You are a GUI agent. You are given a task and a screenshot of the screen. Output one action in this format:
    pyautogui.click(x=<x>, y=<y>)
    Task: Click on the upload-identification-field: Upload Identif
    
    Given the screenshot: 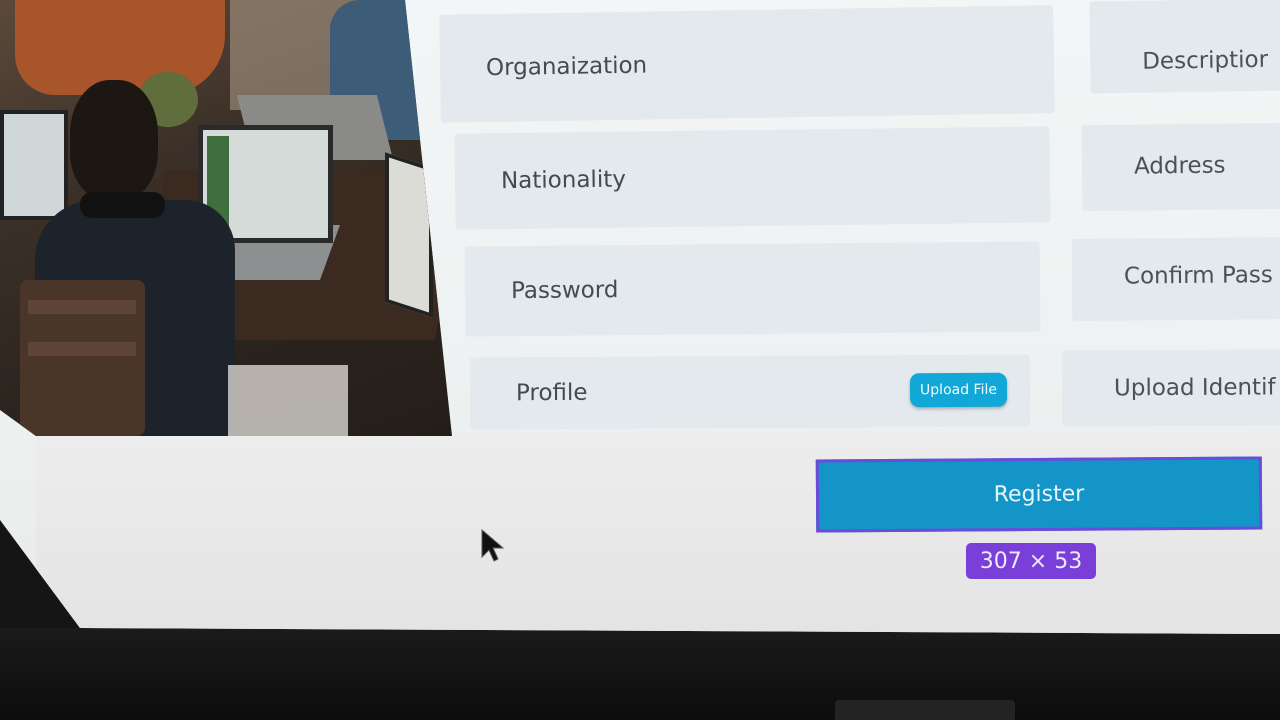 What is the action you would take?
    pyautogui.click(x=1170, y=388)
    